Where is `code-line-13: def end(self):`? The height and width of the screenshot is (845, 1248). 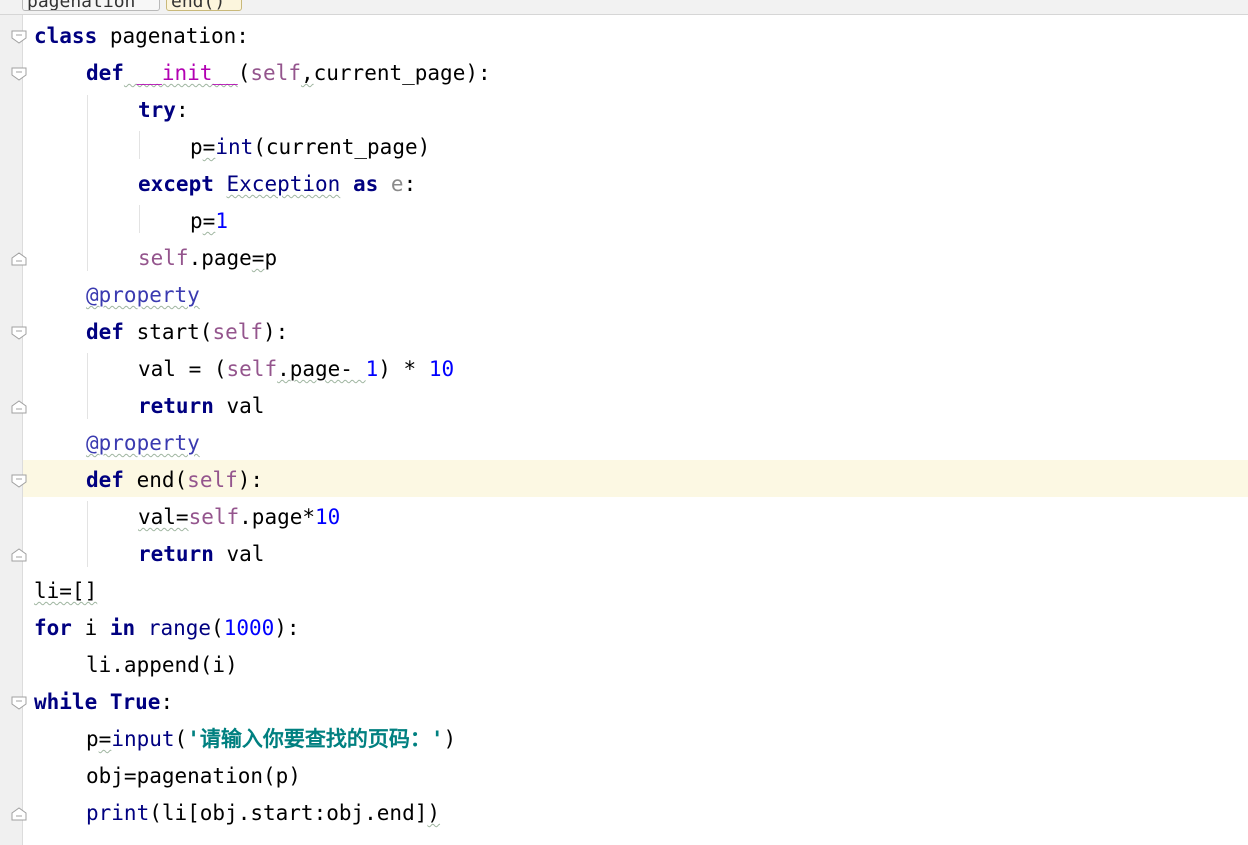 code-line-13: def end(self): is located at coordinates (174, 480).